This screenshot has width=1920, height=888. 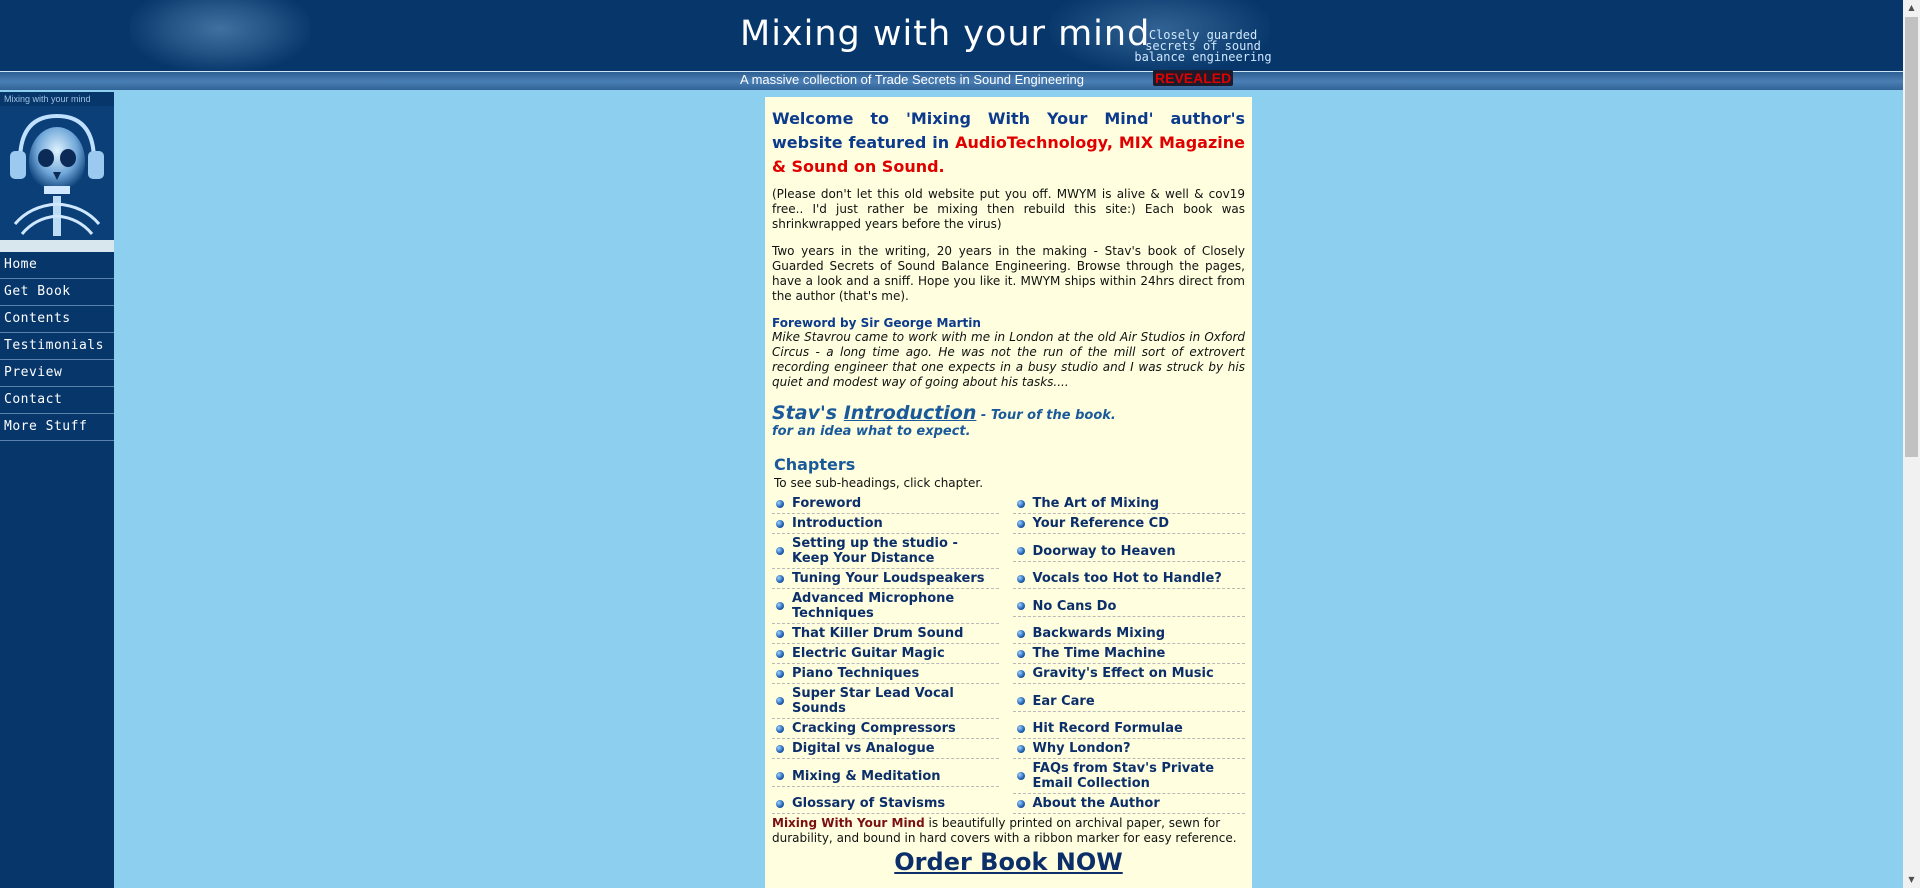 I want to click on vertical-scrollbar: ▲ ▼, so click(x=1911, y=444).